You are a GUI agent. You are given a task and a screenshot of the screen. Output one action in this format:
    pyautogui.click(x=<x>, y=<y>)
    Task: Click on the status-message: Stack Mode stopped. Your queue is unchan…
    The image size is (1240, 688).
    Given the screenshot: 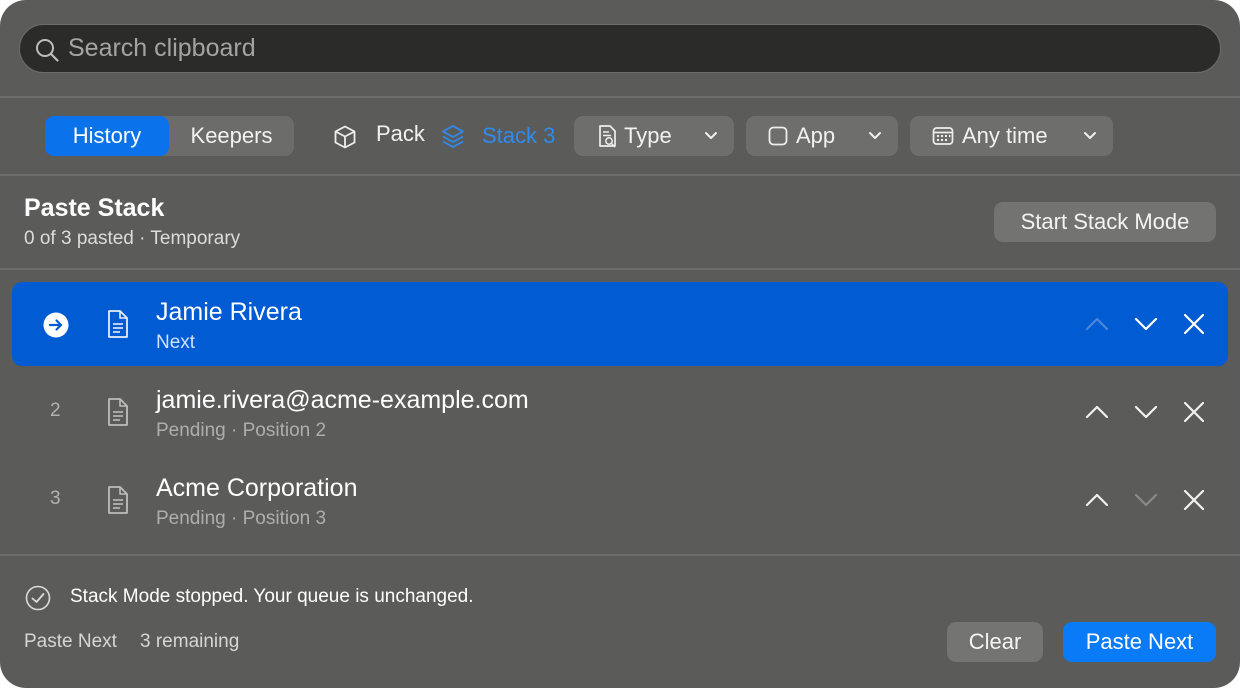 What is the action you would take?
    pyautogui.click(x=272, y=596)
    